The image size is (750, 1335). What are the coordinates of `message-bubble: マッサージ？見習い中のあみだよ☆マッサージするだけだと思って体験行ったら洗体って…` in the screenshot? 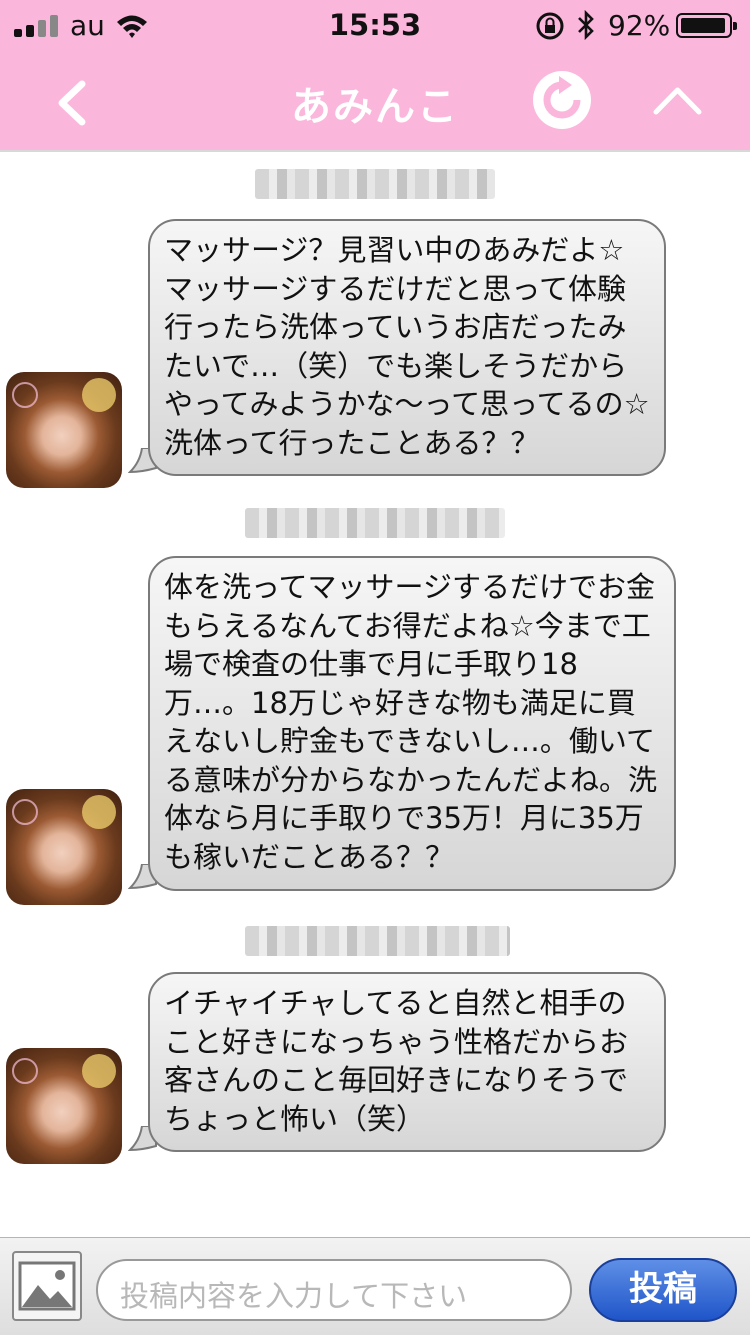 It's located at (407, 347).